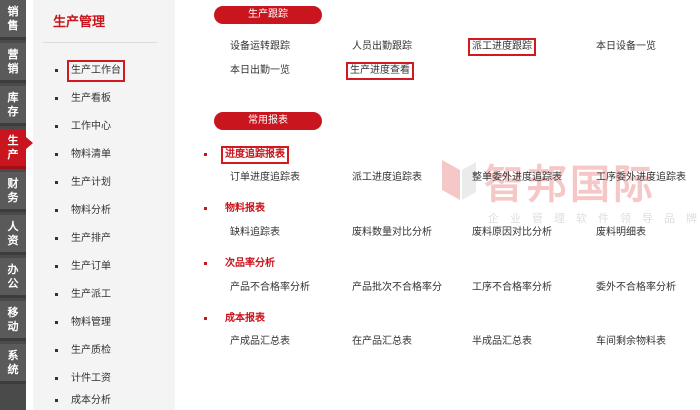 The image size is (700, 410). Describe the element at coordinates (91, 400) in the screenshot. I see `submenu-item-label: 成本分析` at that location.